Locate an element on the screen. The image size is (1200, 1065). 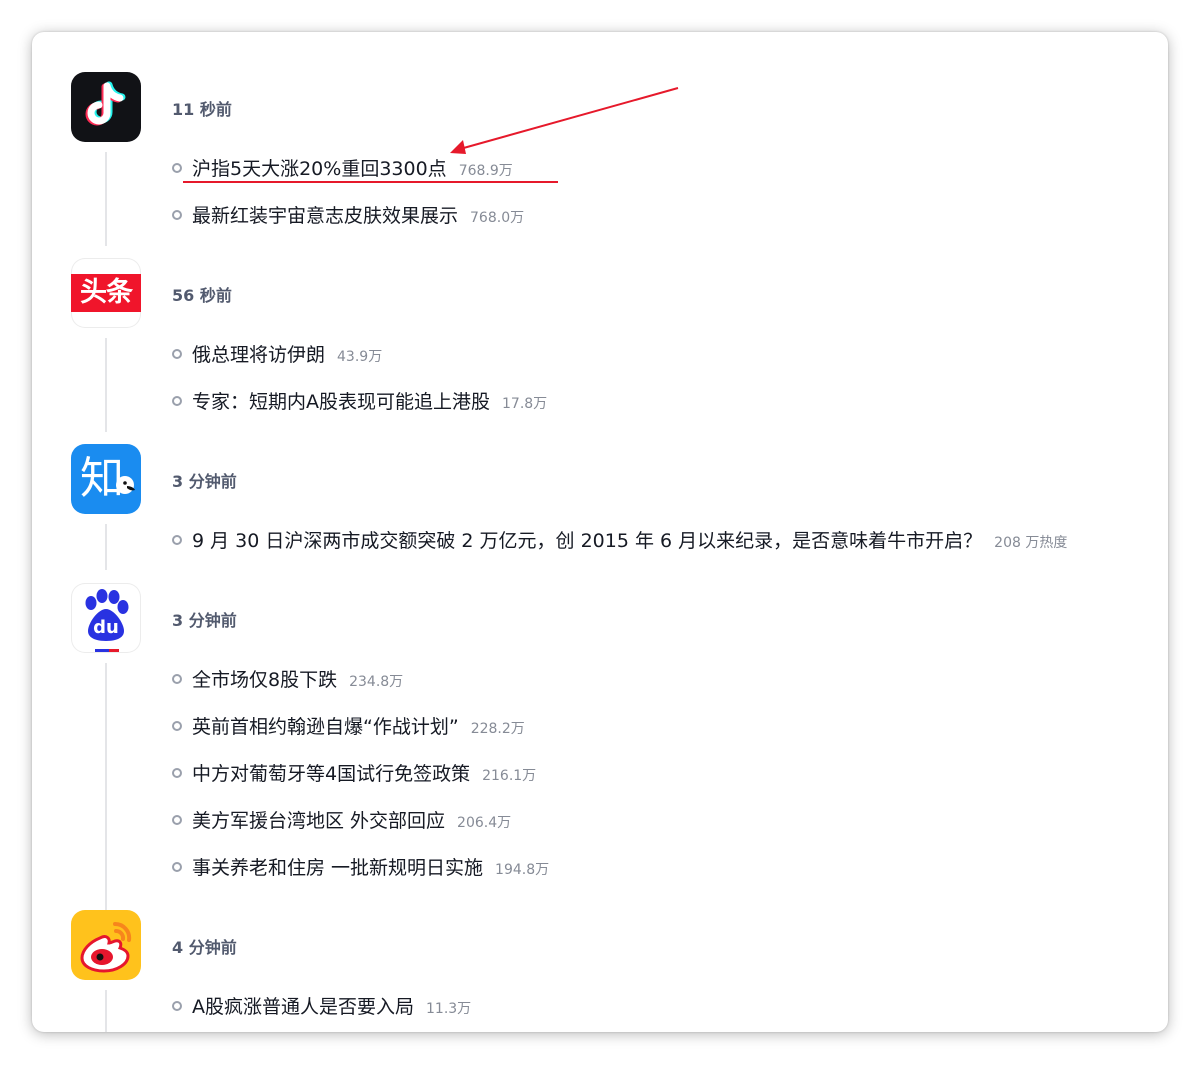
item-title: 最新红装宇宙意志皮肤效果展示 is located at coordinates (325, 216).